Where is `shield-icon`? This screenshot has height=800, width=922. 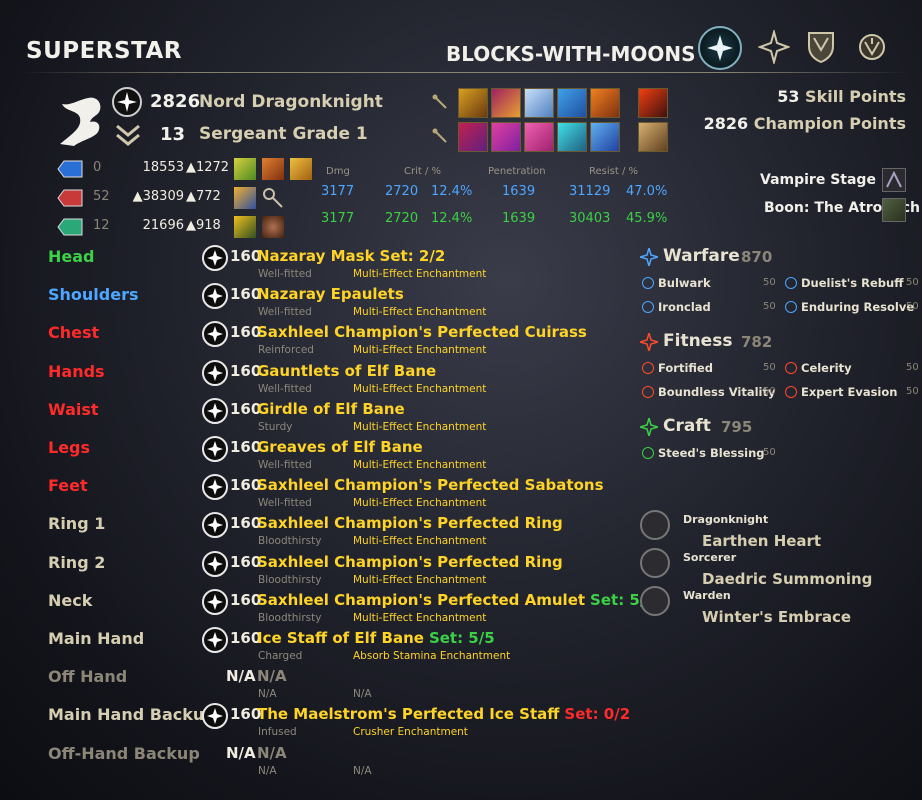 shield-icon is located at coordinates (821, 47).